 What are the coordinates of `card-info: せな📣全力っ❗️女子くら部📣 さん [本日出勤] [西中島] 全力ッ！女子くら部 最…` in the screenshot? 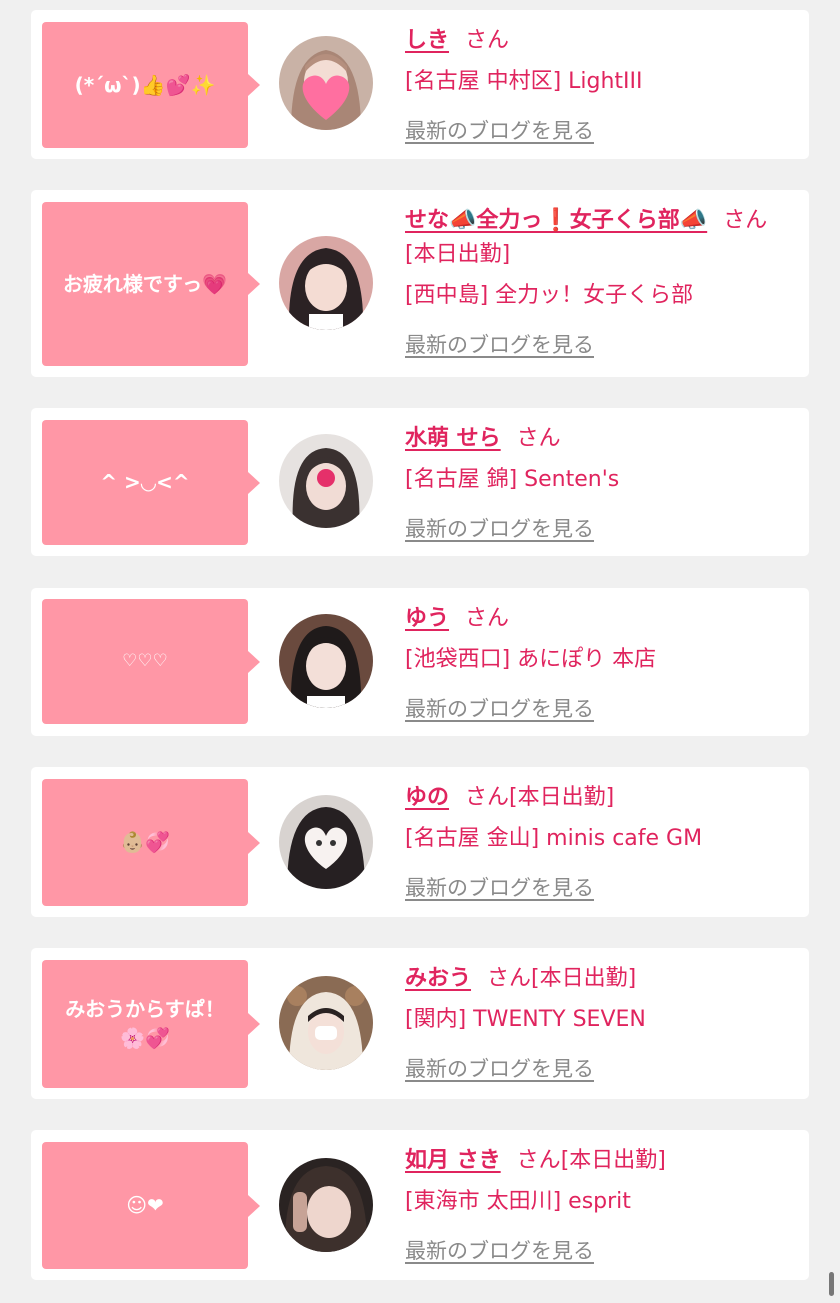 It's located at (601, 281).